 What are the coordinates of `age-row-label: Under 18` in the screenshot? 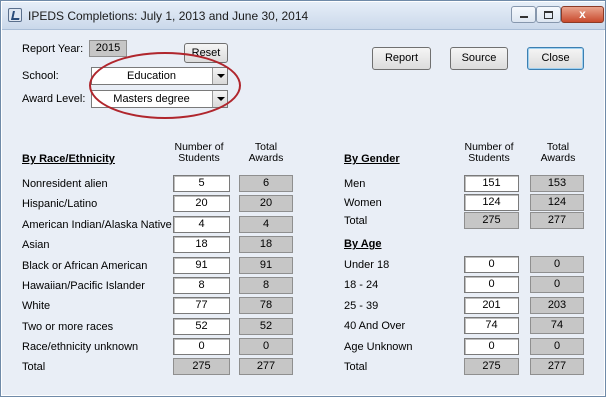 It's located at (367, 265).